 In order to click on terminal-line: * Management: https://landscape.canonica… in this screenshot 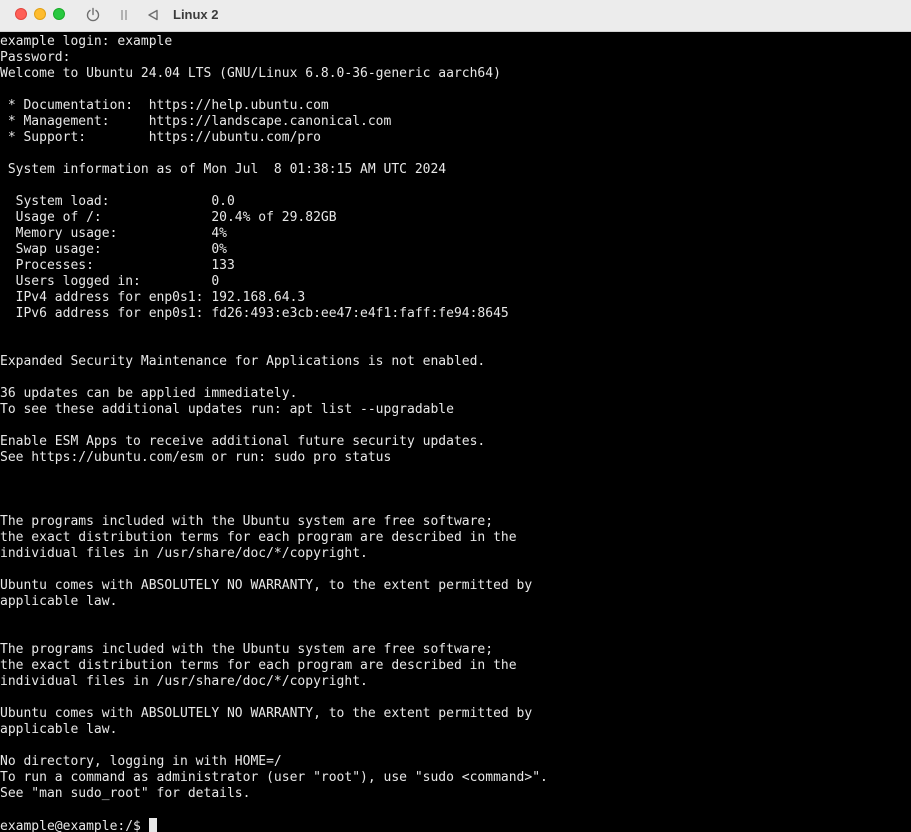, I will do `click(196, 121)`.